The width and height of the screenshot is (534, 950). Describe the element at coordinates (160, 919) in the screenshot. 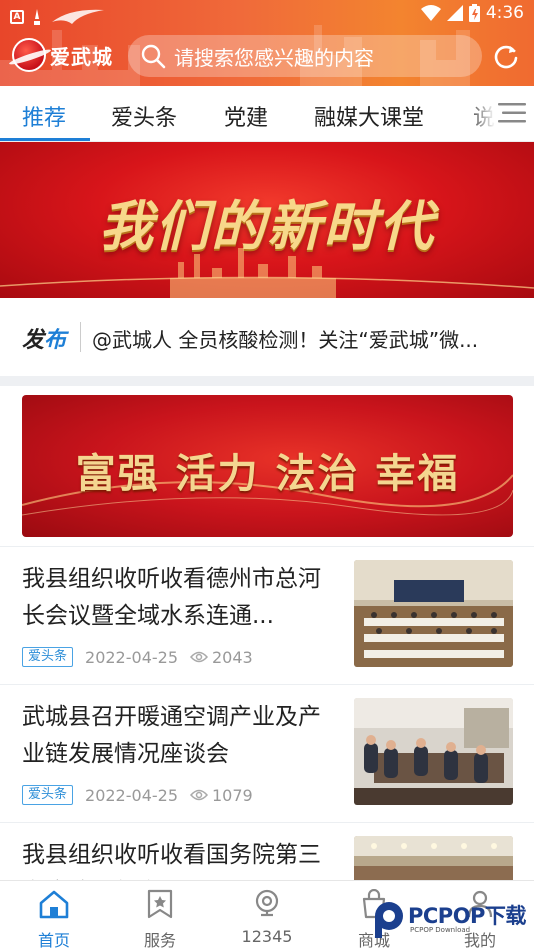

I see `nav-service: 服务` at that location.